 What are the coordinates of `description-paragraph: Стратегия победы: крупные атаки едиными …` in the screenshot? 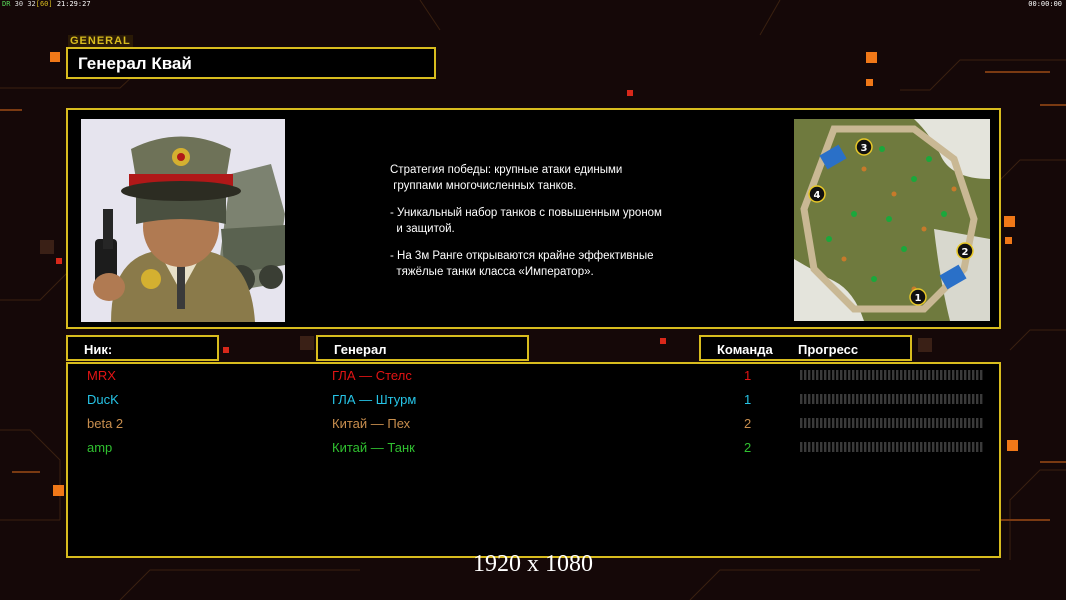 It's located at (506, 178).